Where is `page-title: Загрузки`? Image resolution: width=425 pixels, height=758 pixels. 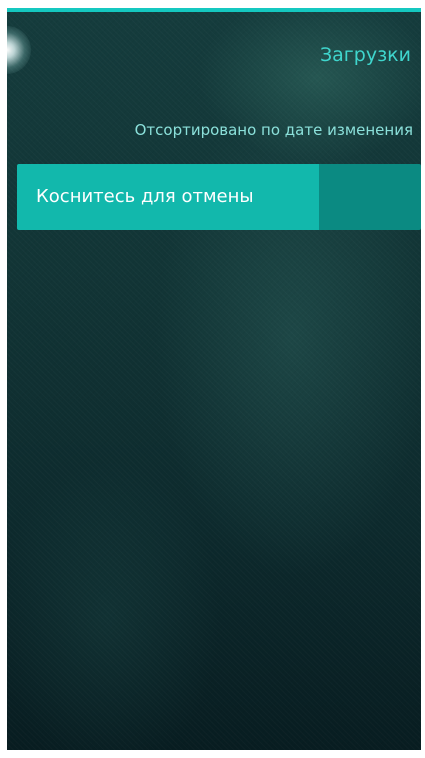
page-title: Загрузки is located at coordinates (365, 55).